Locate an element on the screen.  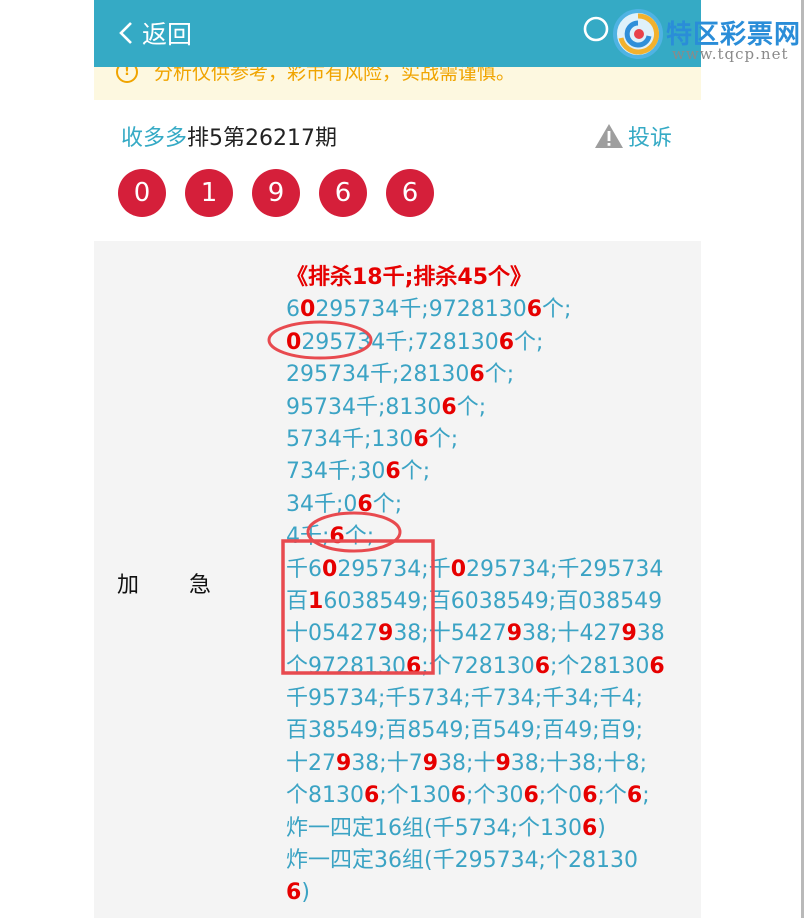
analysis-line: 4千;6个; is located at coordinates (486, 537).